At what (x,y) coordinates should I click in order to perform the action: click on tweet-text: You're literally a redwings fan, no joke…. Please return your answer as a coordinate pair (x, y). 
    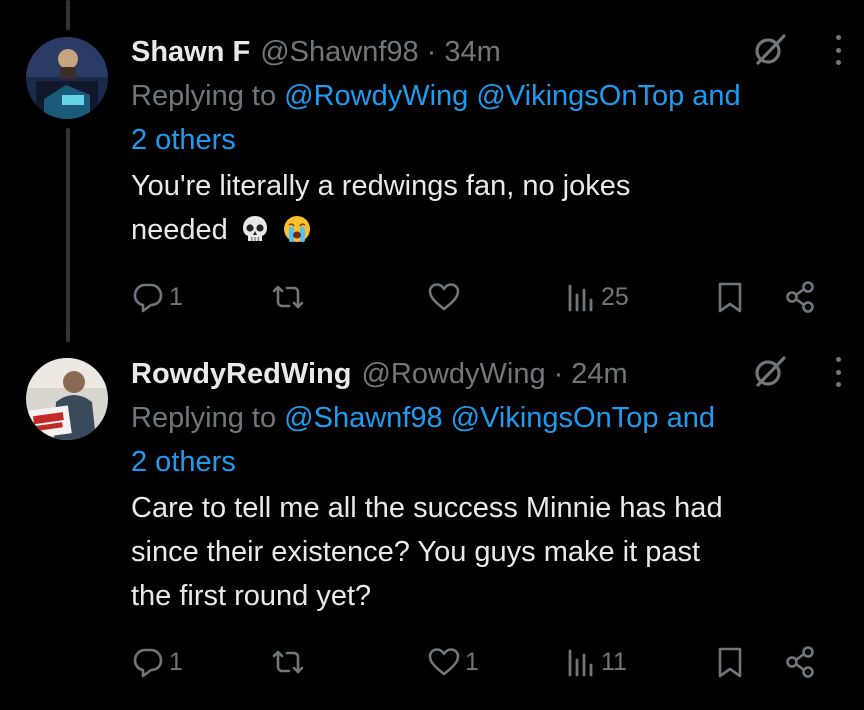
    Looking at the image, I should click on (487, 208).